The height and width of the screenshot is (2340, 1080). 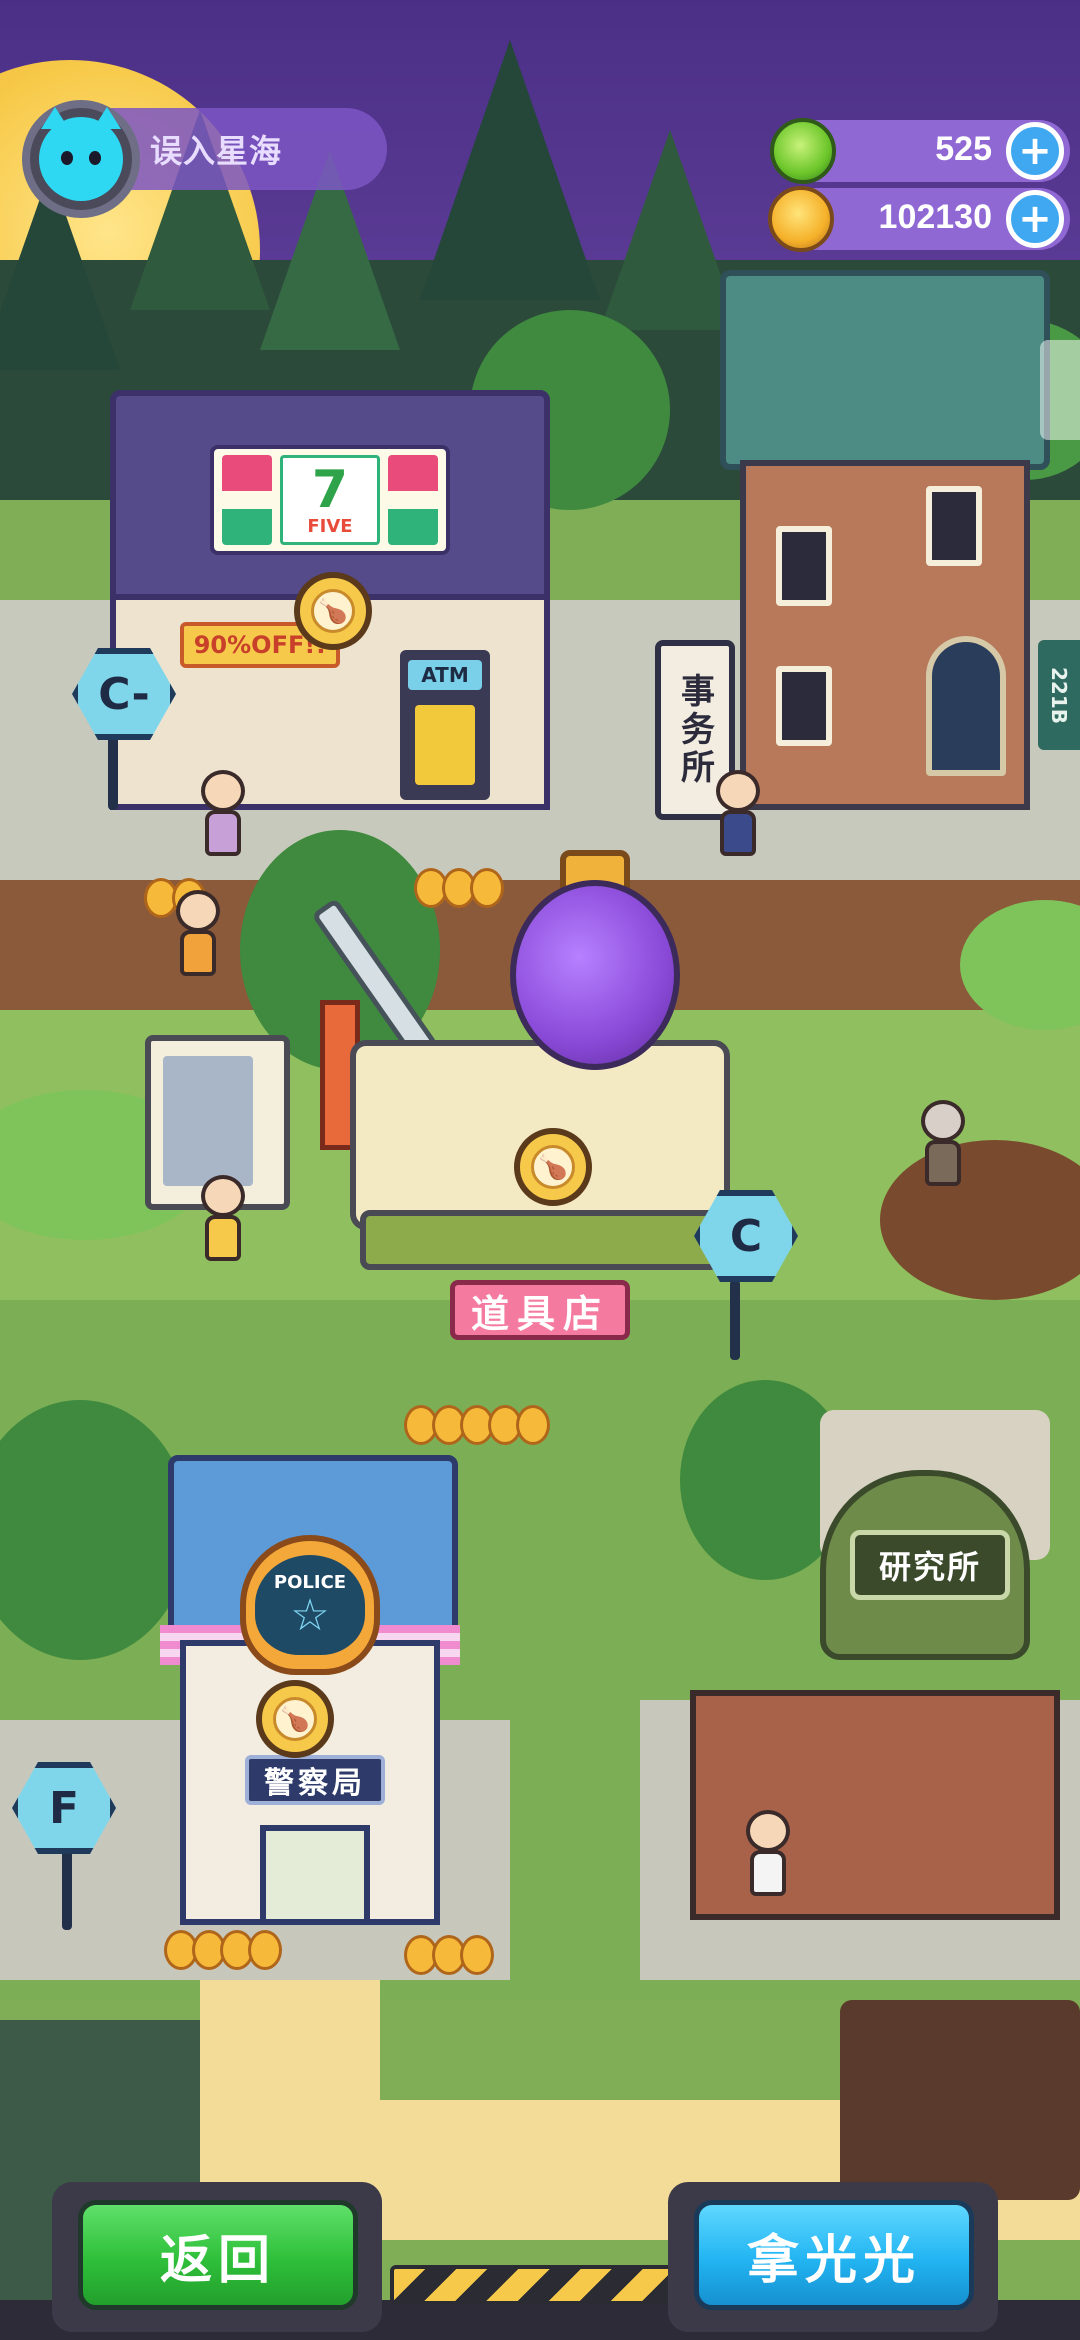 What do you see at coordinates (208, 1121) in the screenshot?
I see `vending-glass` at bounding box center [208, 1121].